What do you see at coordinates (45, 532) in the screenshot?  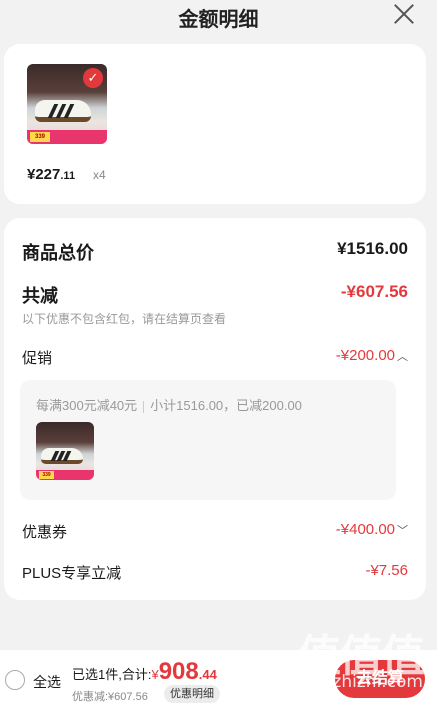 I see `coupon-label: 优惠券` at bounding box center [45, 532].